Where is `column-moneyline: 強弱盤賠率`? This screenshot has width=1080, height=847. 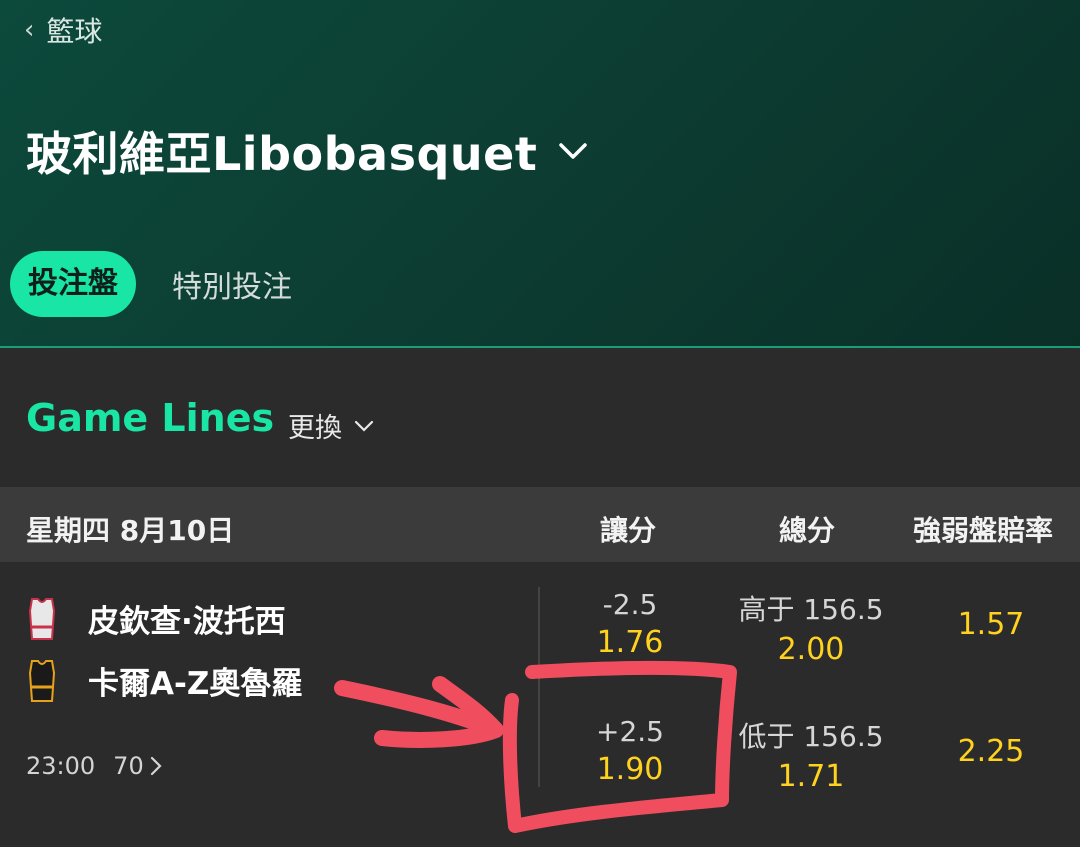
column-moneyline: 強弱盤賠率 is located at coordinates (983, 530).